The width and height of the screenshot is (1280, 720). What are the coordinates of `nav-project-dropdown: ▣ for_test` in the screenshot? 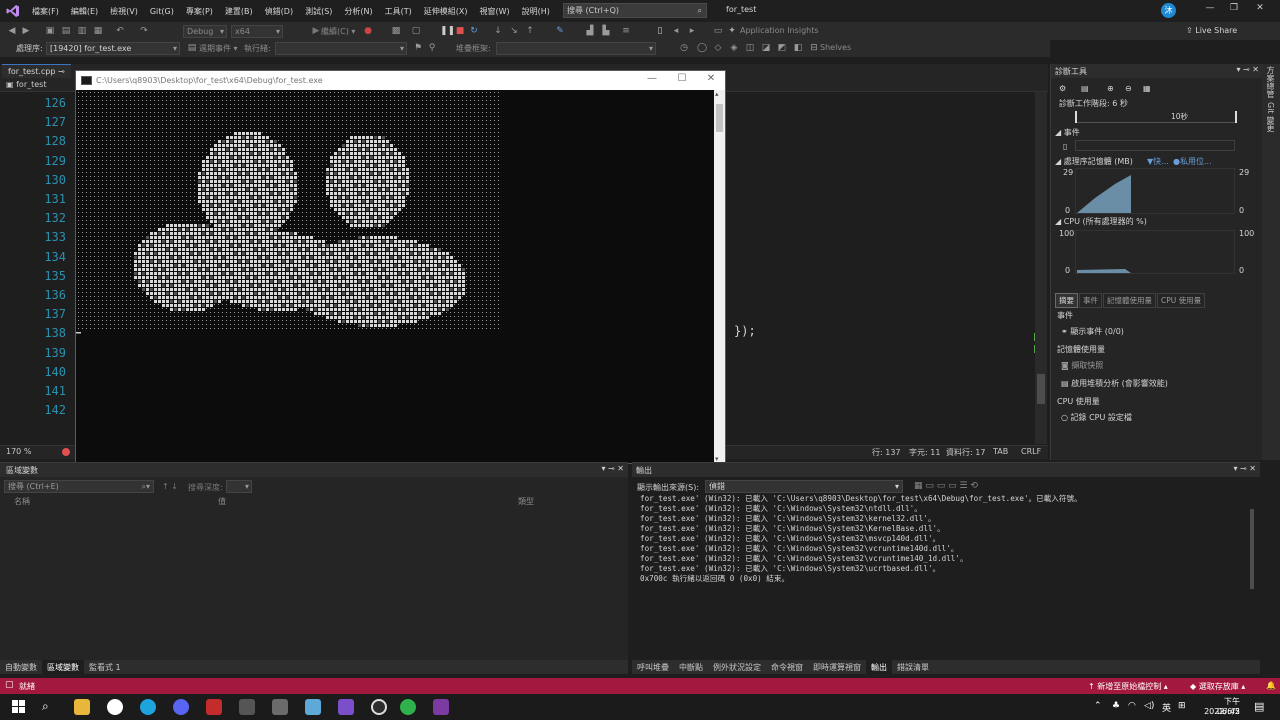 It's located at (26, 84).